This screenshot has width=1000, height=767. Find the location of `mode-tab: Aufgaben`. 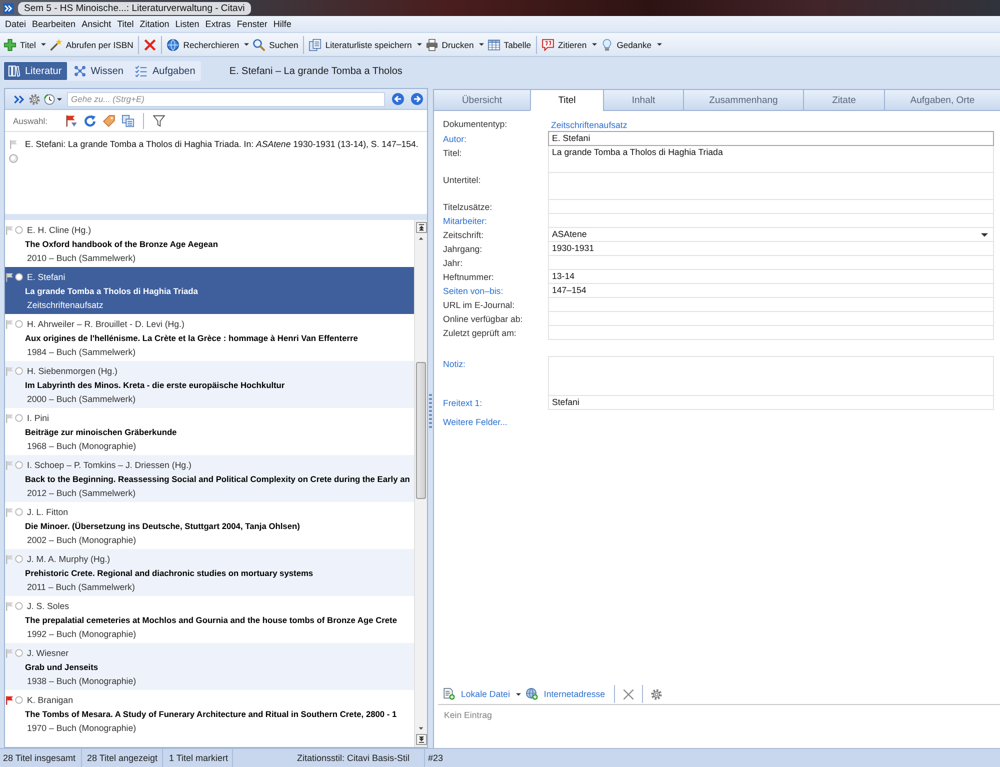

mode-tab: Aufgaben is located at coordinates (165, 71).